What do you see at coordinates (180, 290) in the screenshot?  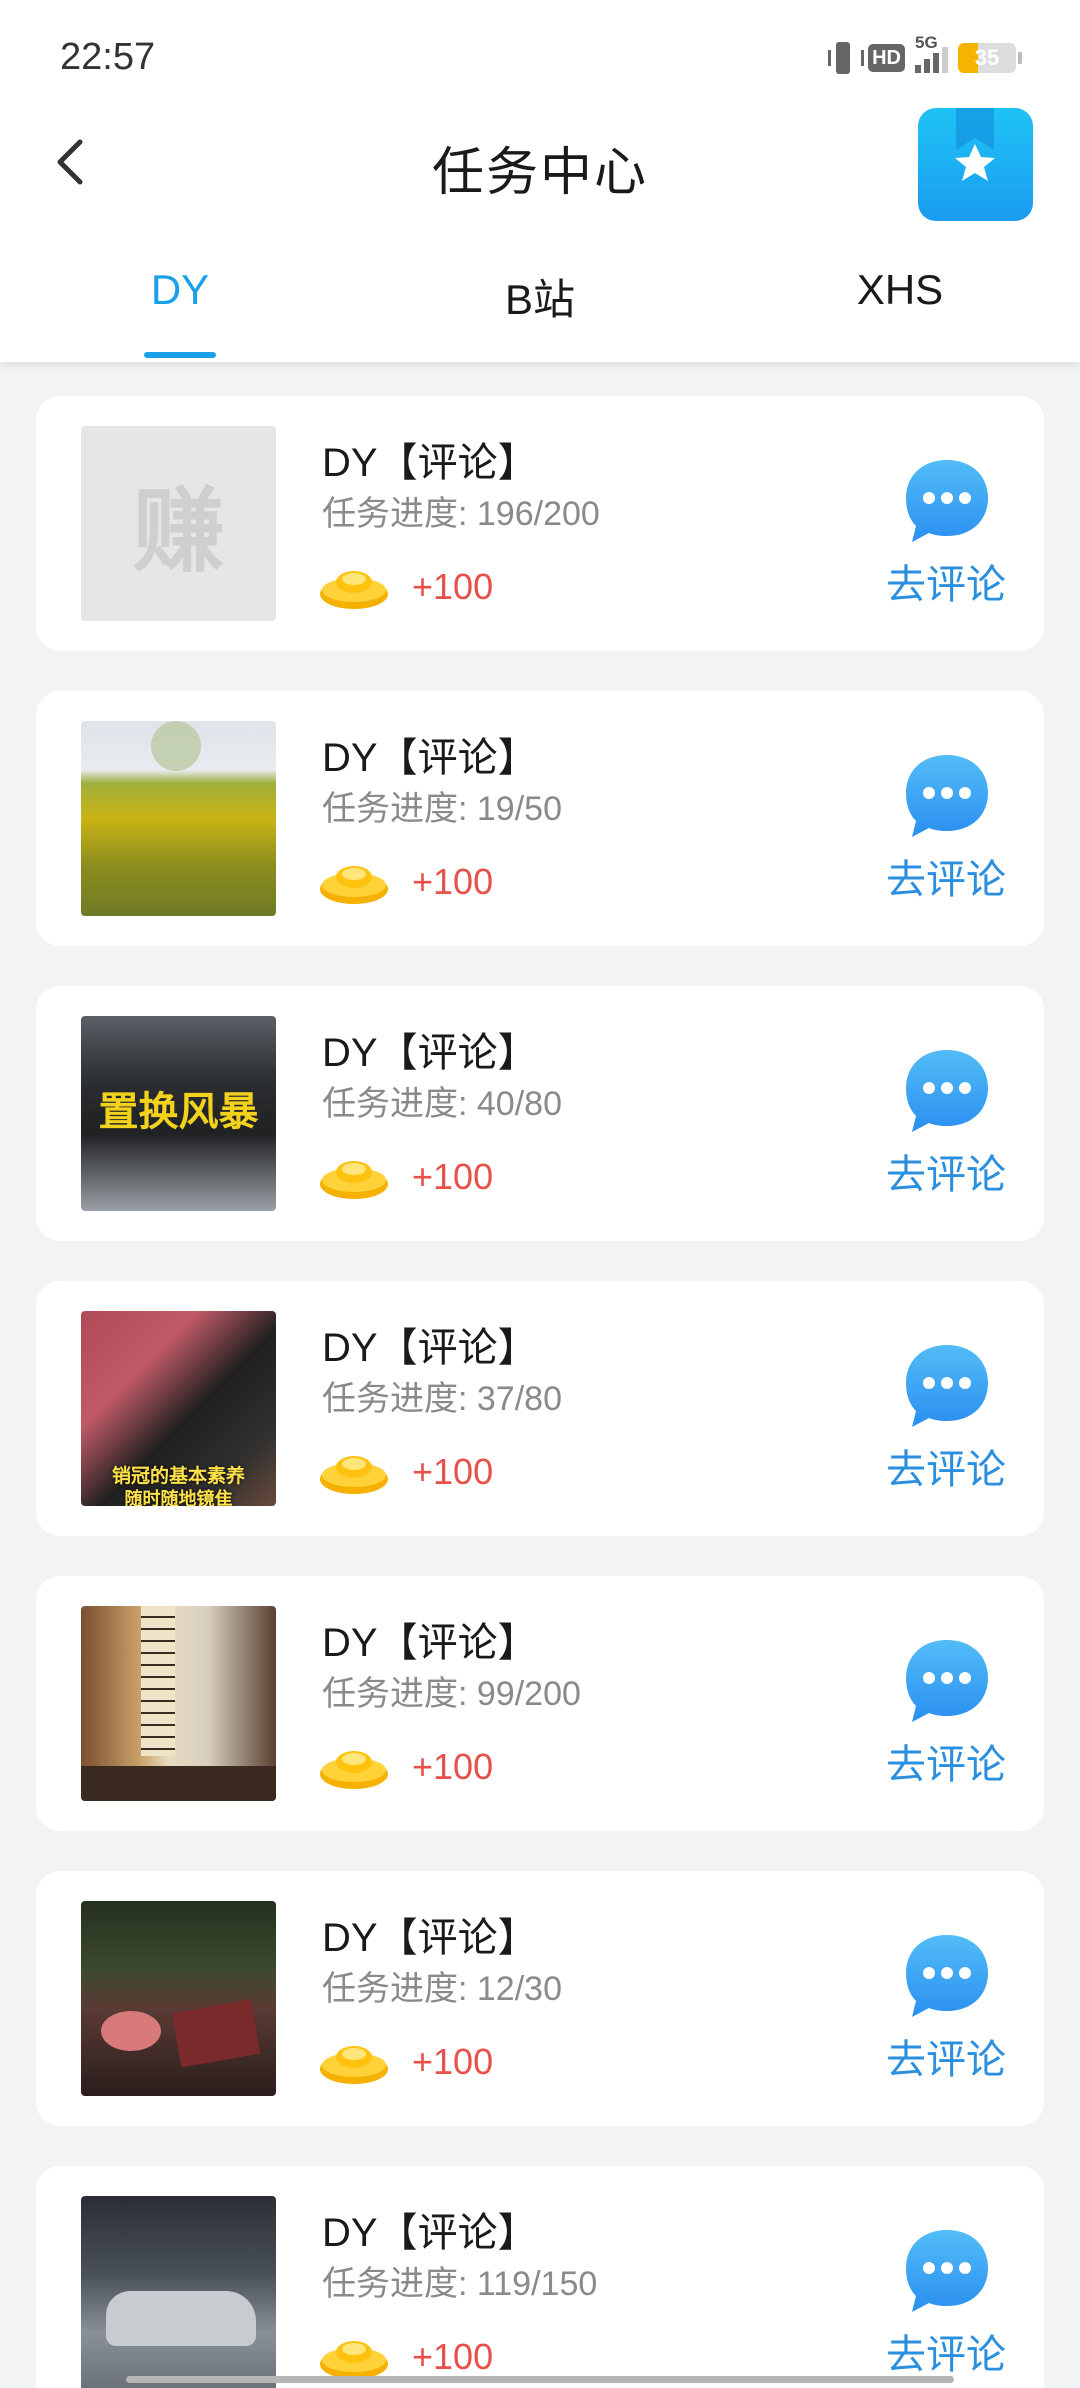 I see `tab-dy: DY` at bounding box center [180, 290].